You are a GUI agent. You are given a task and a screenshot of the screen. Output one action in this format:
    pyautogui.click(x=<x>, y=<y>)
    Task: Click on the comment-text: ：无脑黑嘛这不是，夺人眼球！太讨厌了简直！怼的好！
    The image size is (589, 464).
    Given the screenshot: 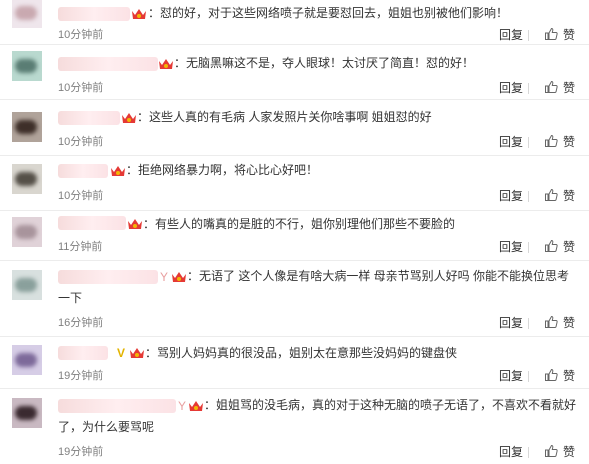 What is the action you would take?
    pyautogui.click(x=324, y=63)
    